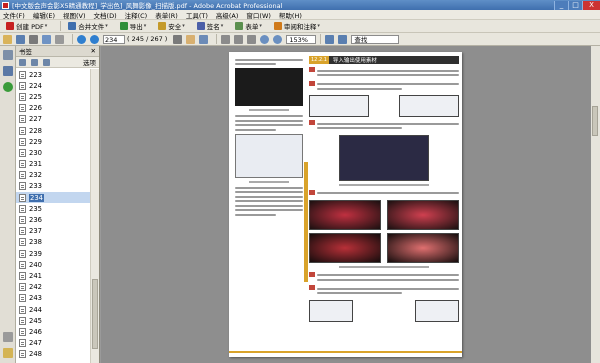  What do you see at coordinates (81, 39) in the screenshot?
I see `previous-page-icon` at bounding box center [81, 39].